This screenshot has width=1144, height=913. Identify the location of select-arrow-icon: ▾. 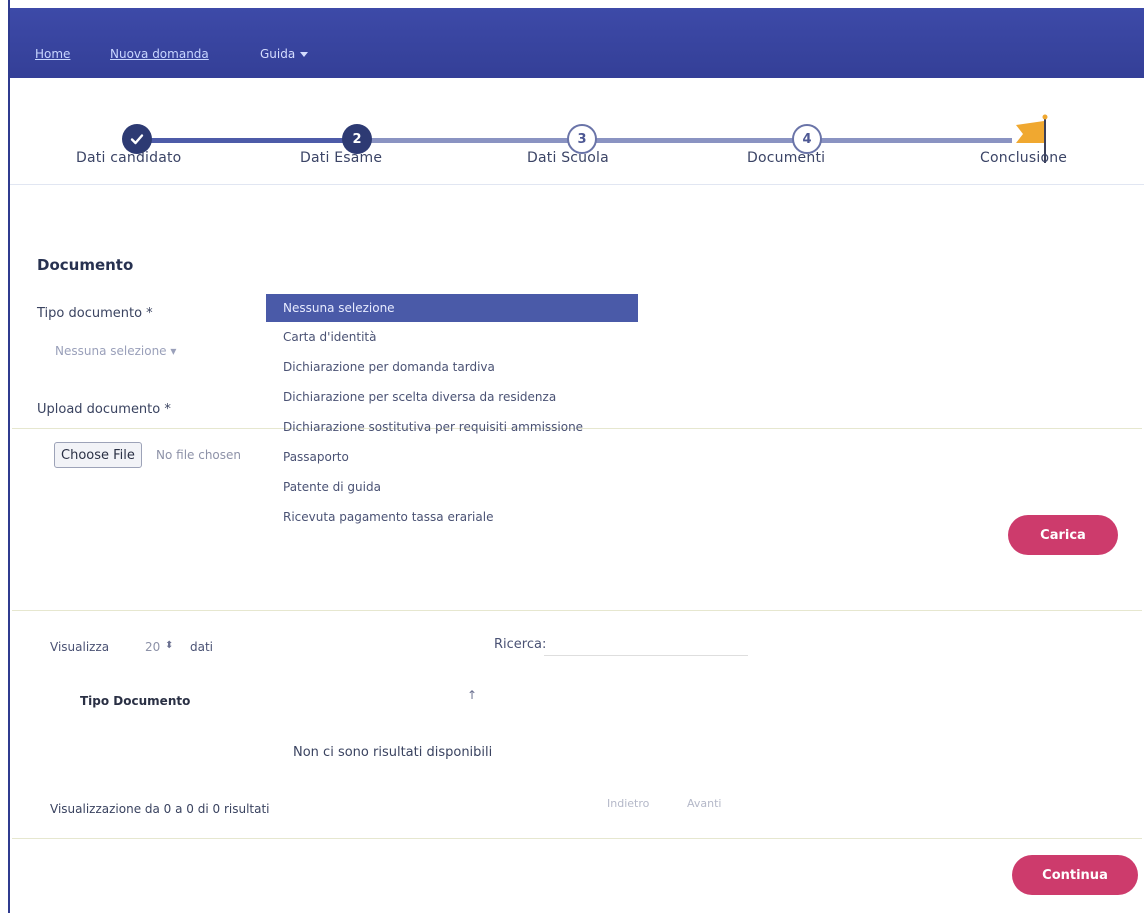
(173, 351).